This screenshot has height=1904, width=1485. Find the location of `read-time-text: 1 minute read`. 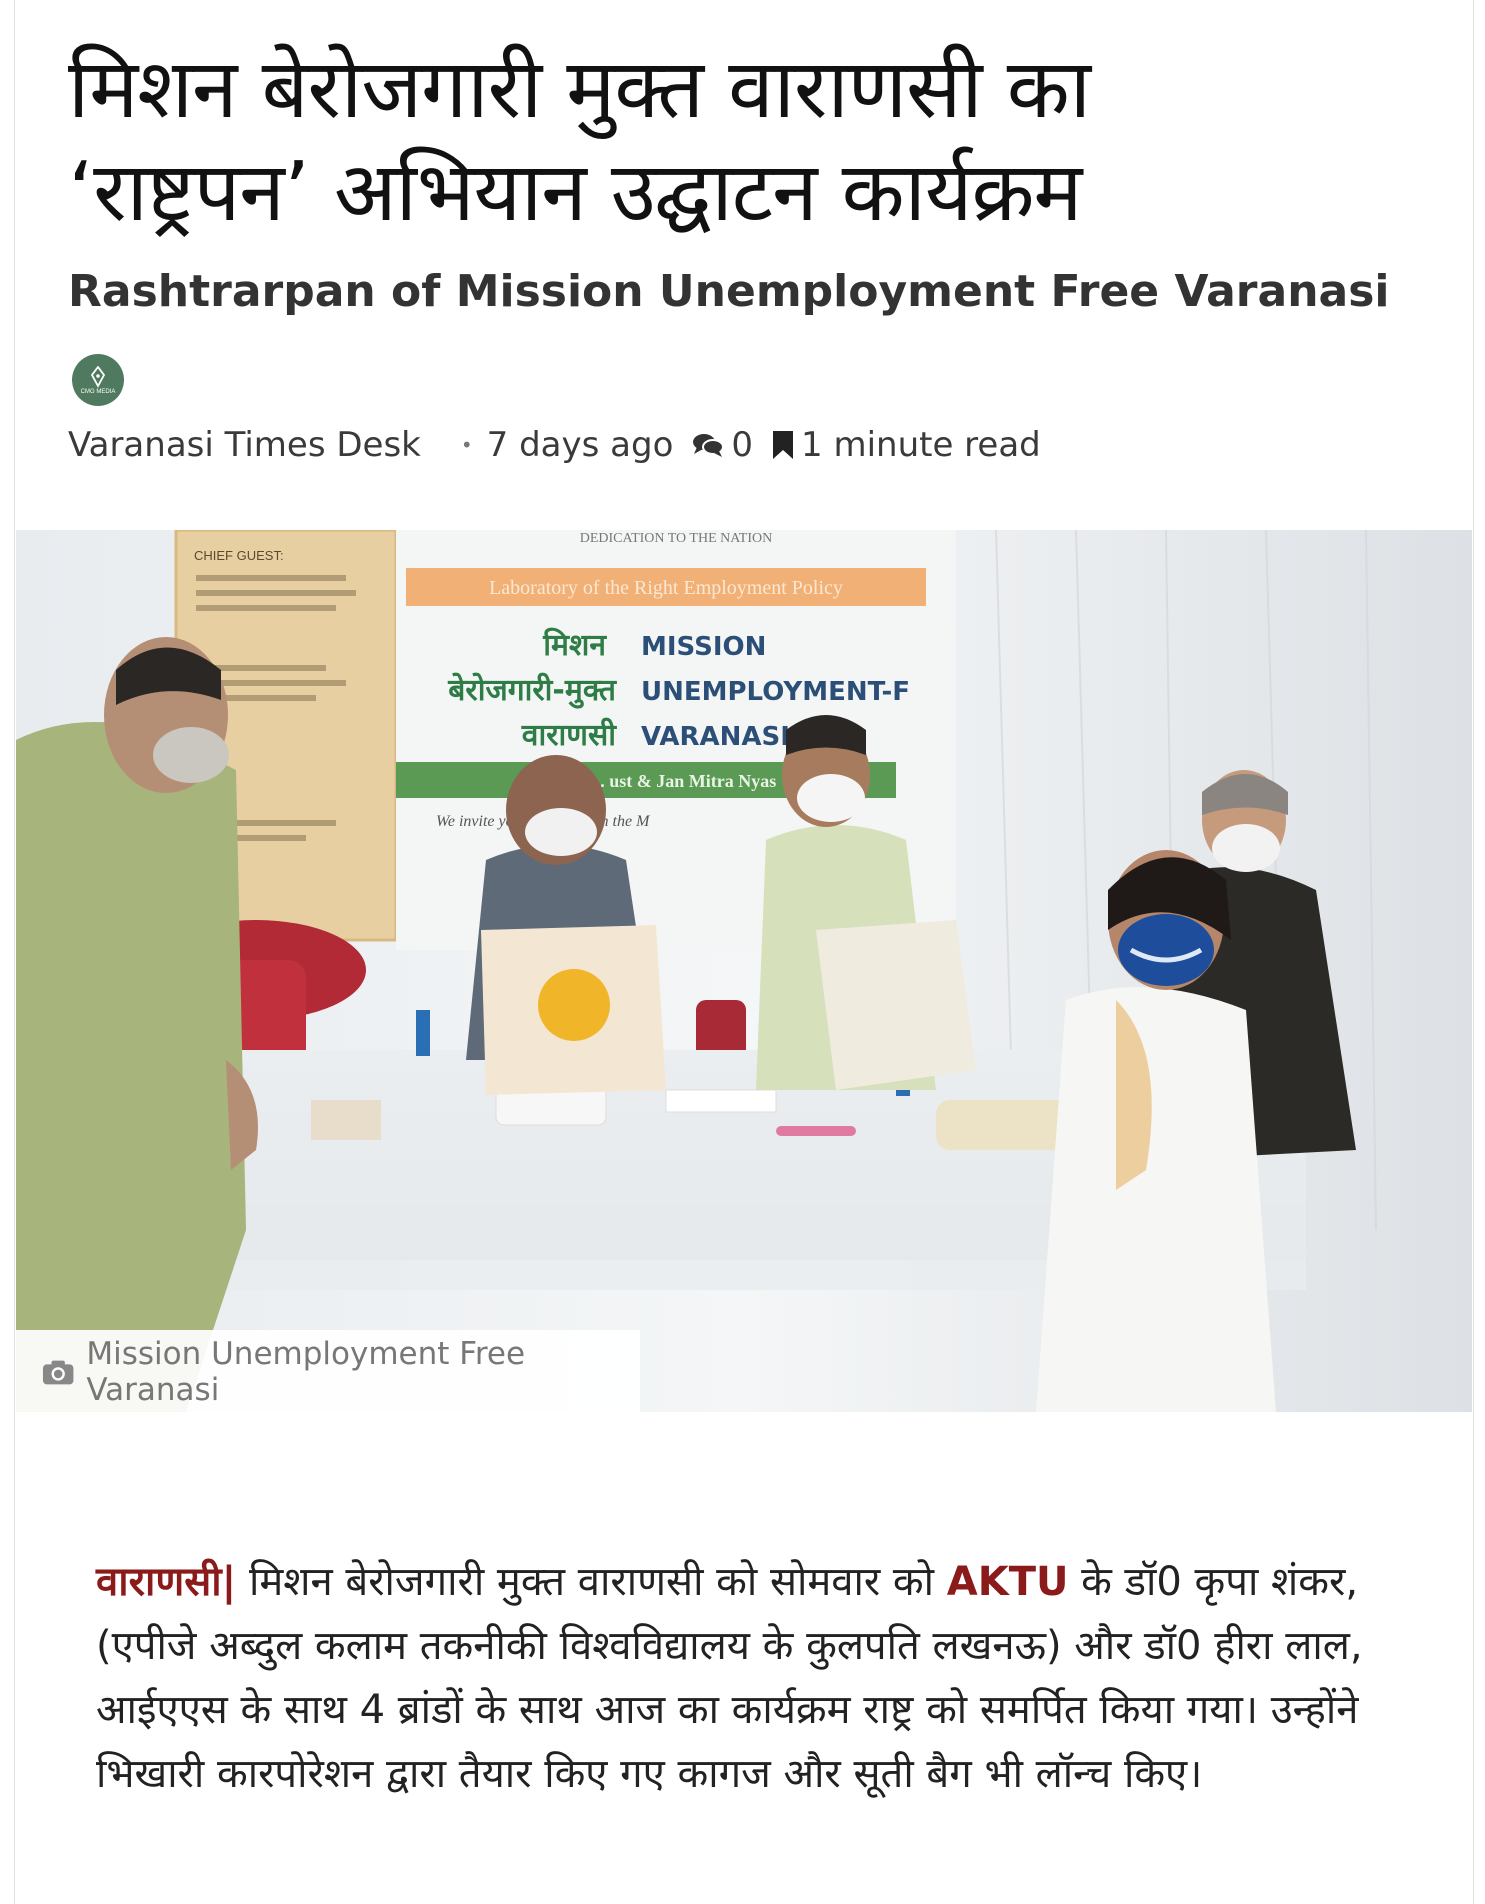

read-time-text: 1 minute read is located at coordinates (921, 445).